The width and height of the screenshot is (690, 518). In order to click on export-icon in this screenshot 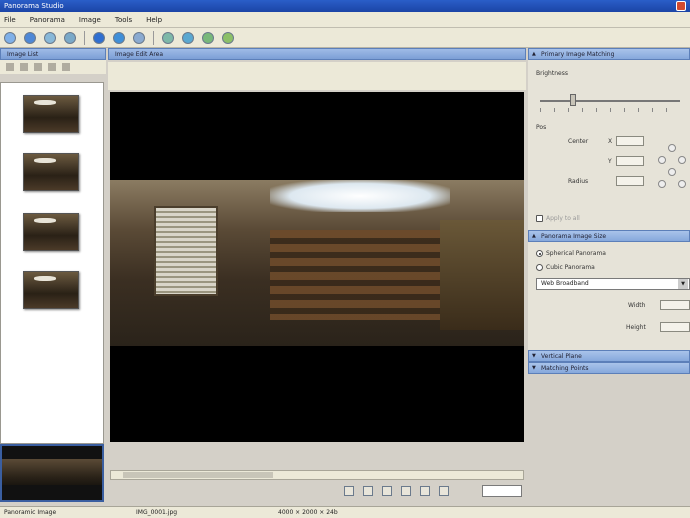, I will do `click(188, 37)`.